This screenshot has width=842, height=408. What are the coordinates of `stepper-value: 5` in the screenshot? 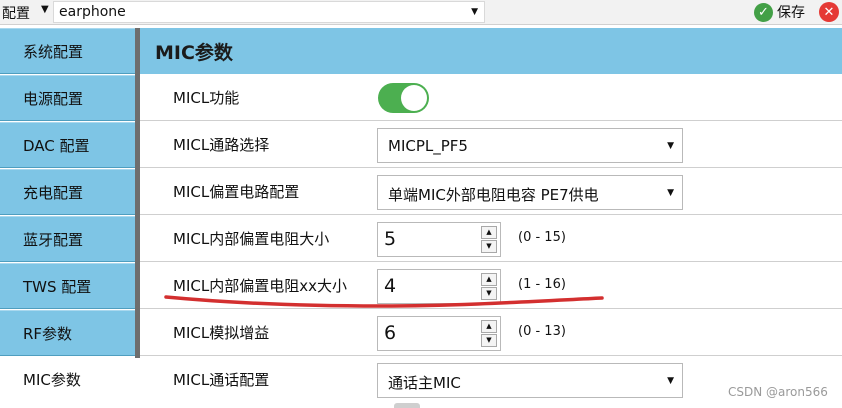 It's located at (390, 239).